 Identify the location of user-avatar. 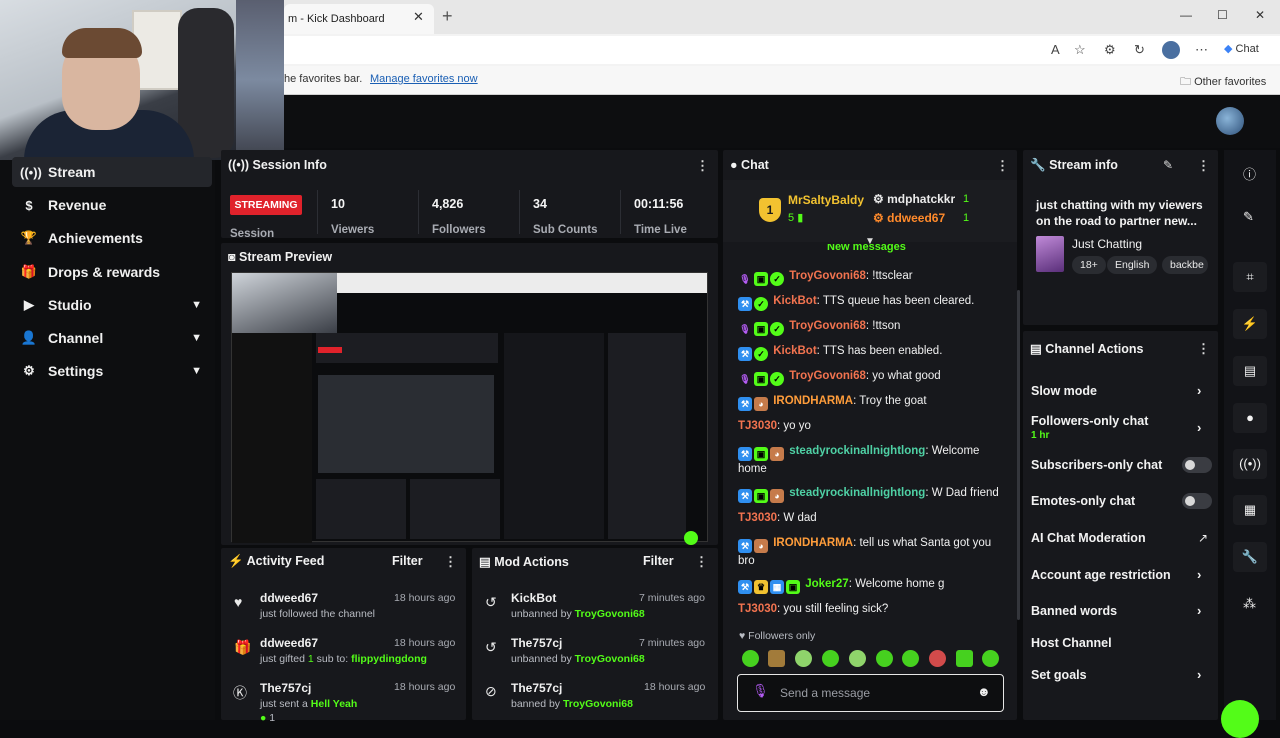
(1230, 121).